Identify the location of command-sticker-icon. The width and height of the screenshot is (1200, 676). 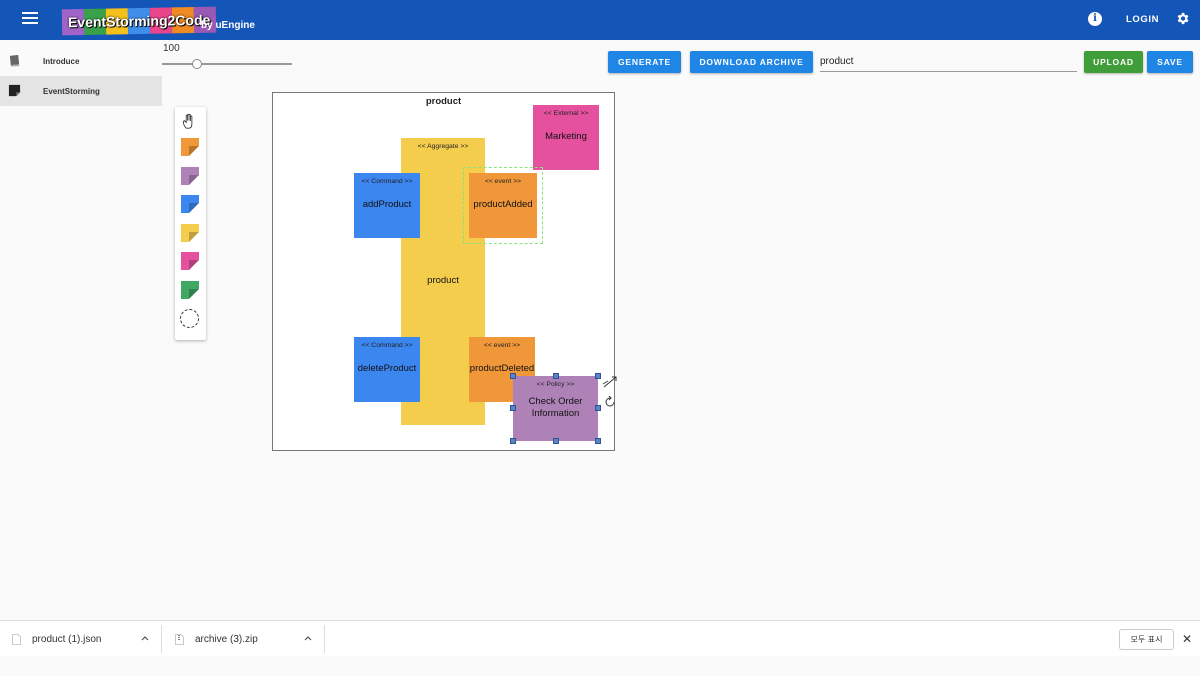
(190, 204).